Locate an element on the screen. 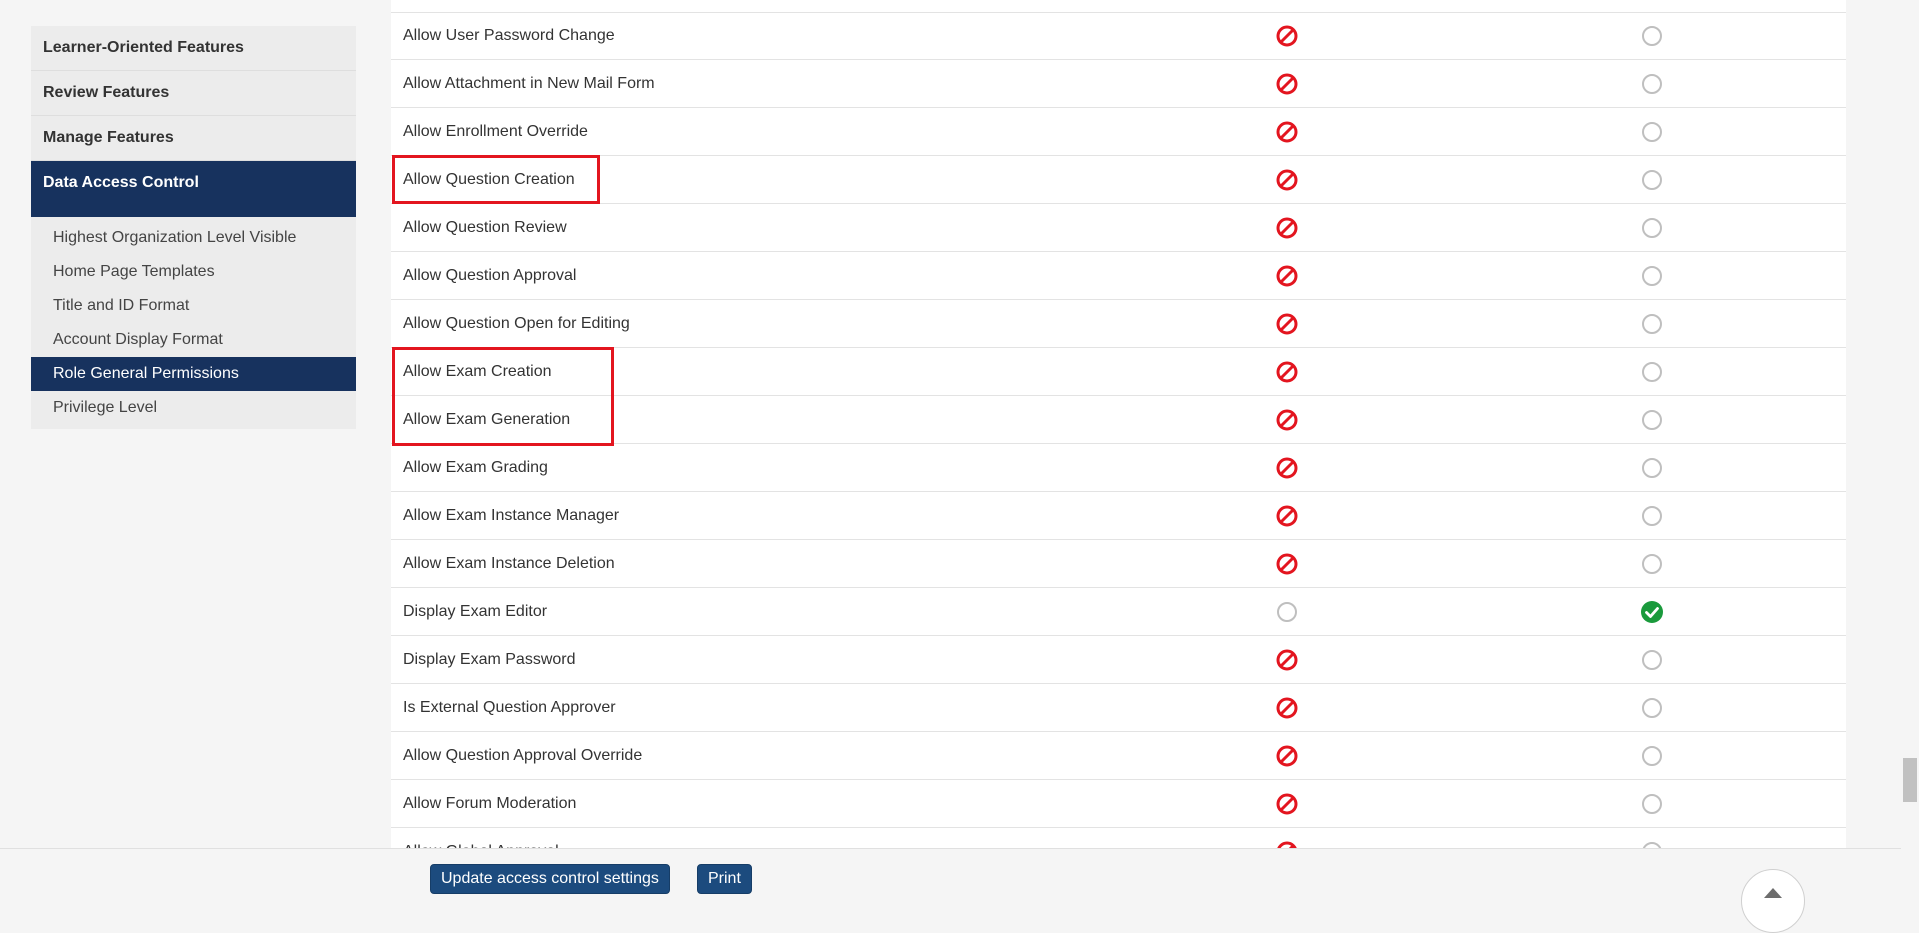  table-row: Allow Question Open for Editing is located at coordinates (1118, 324).